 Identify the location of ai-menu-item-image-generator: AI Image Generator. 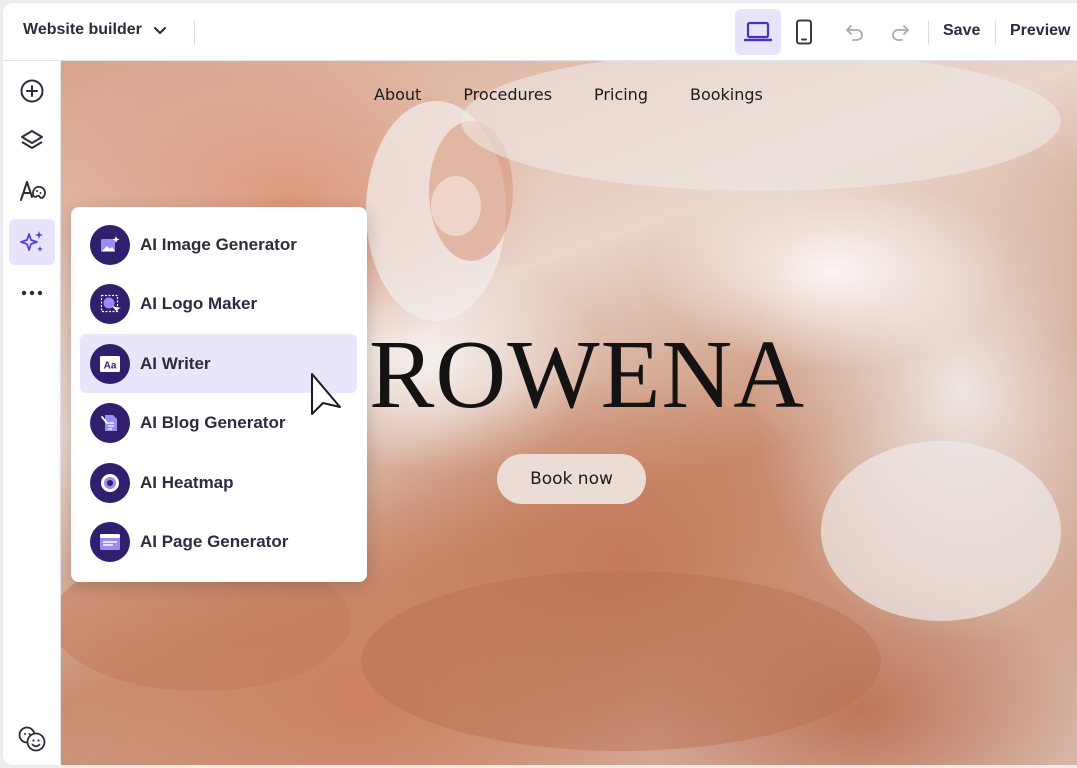
(218, 244).